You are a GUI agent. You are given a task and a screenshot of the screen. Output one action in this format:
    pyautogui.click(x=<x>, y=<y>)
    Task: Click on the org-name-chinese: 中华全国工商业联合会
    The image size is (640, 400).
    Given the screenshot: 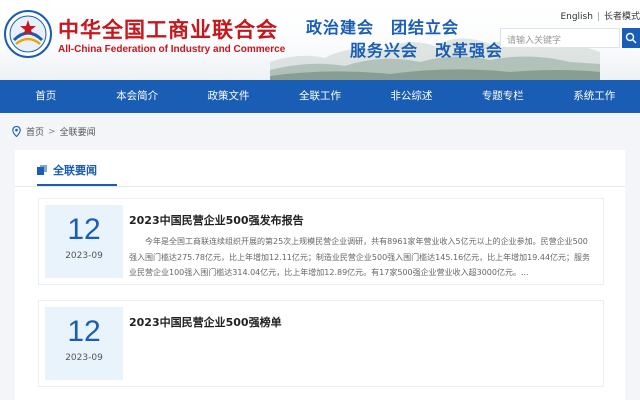 What is the action you would take?
    pyautogui.click(x=168, y=30)
    